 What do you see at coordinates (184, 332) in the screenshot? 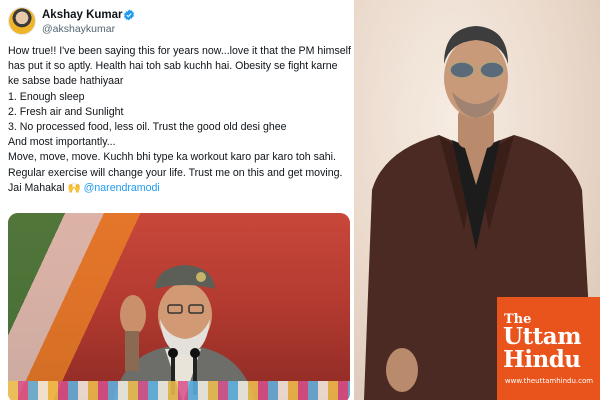
I see `speaker-figure` at bounding box center [184, 332].